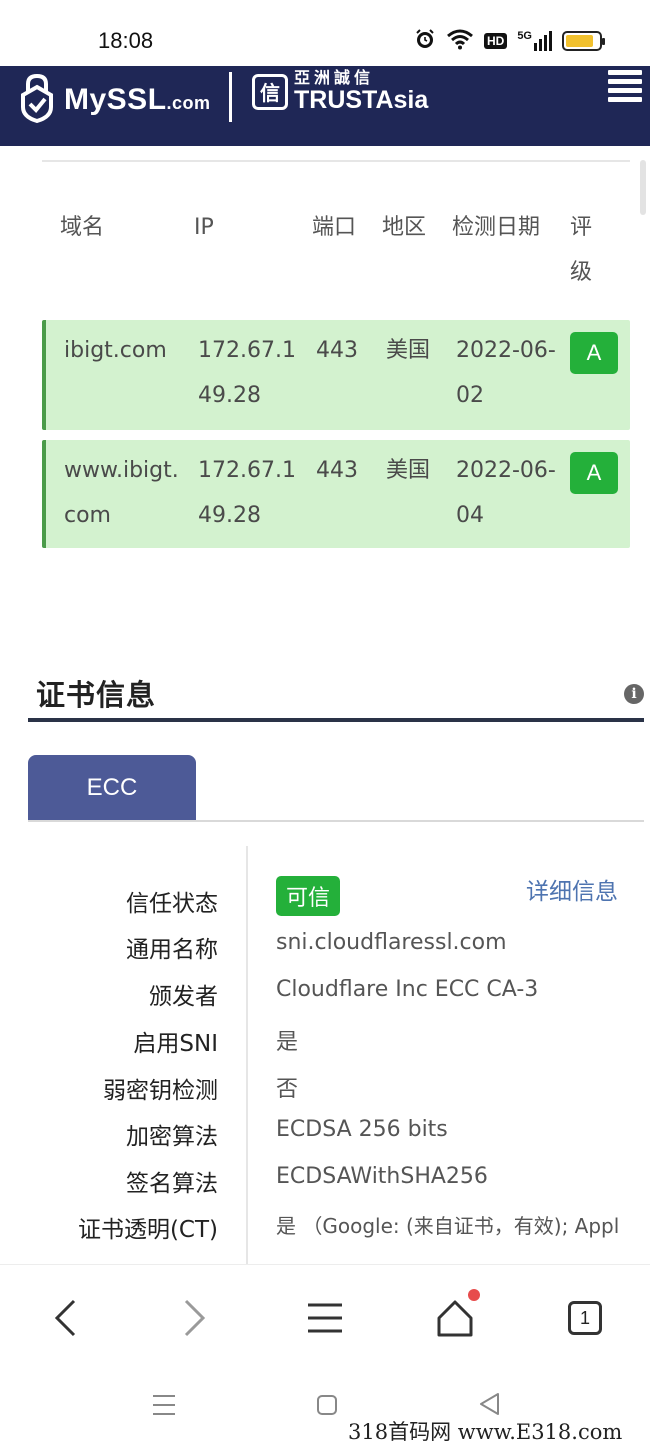 This screenshot has height=1444, width=650. Describe the element at coordinates (325, 1047) in the screenshot. I see `cert-row-sni: 启用SNI 是` at that location.